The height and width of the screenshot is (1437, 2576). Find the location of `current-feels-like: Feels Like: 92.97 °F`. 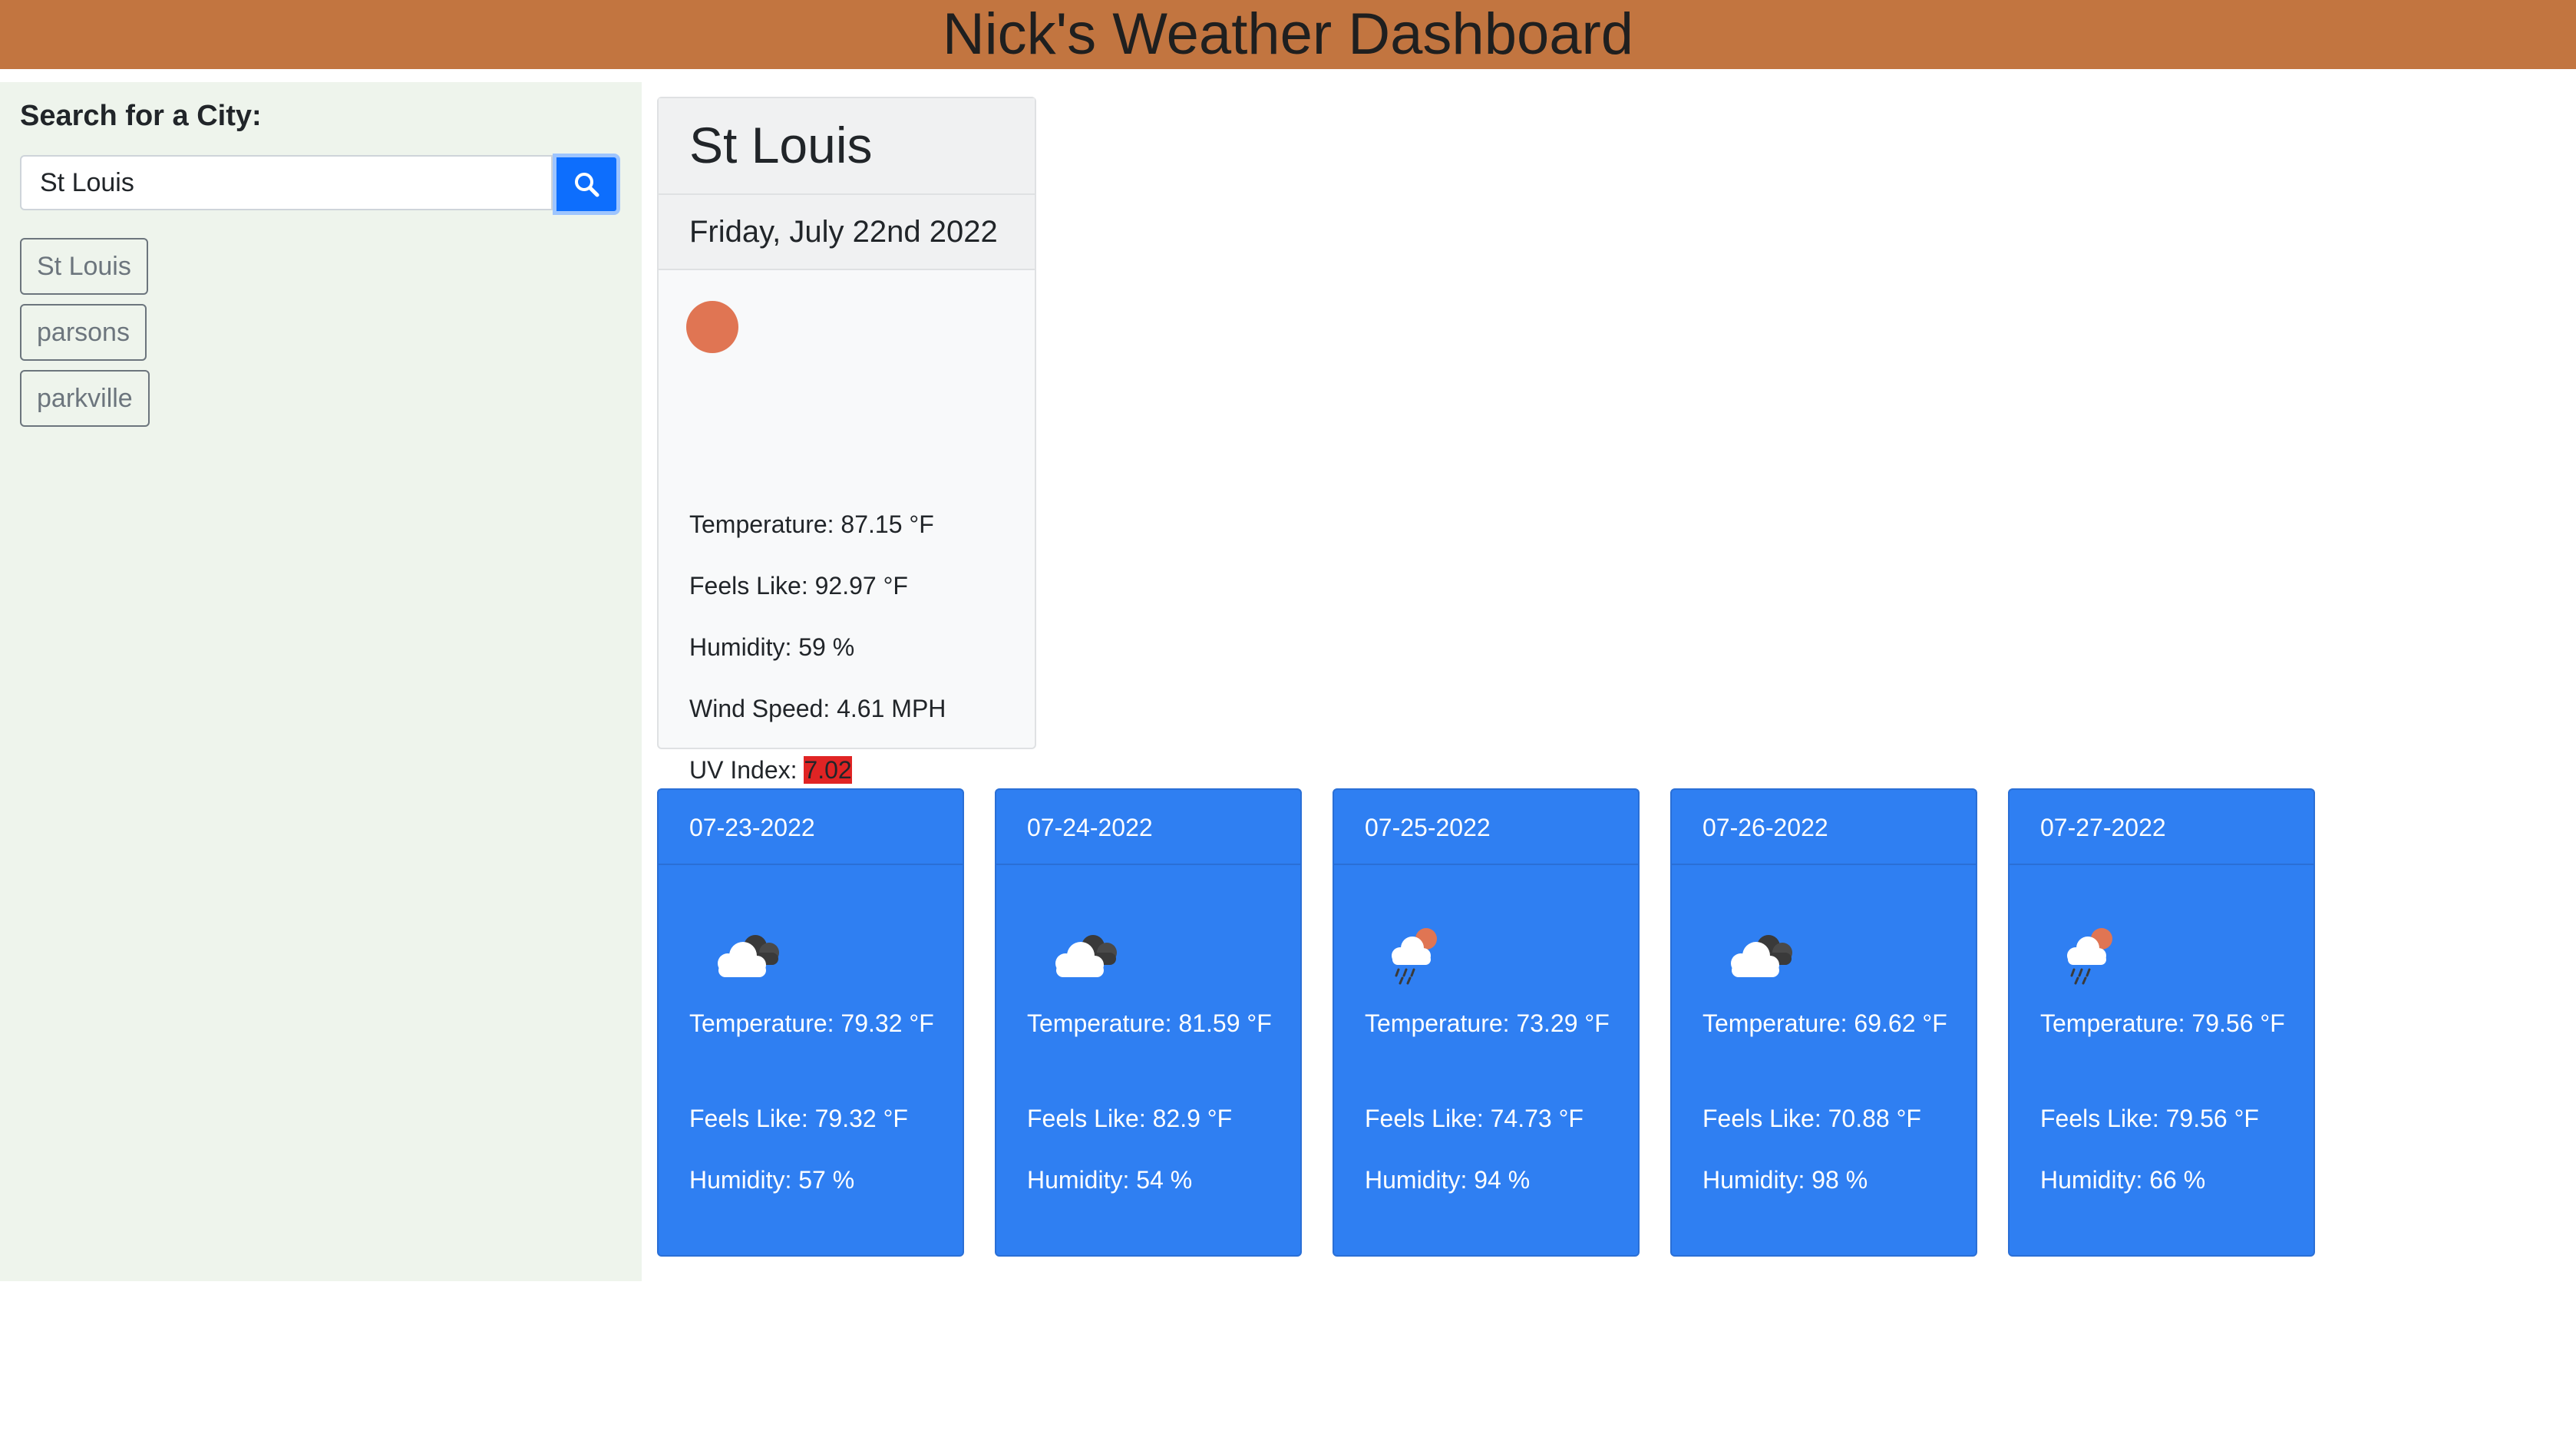

current-feels-like: Feels Like: 92.97 °F is located at coordinates (798, 586).